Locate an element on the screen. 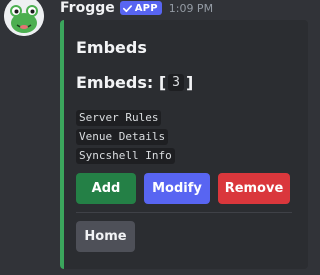  embed-count-heading: Embeds: [ 3 ] is located at coordinates (134, 82).